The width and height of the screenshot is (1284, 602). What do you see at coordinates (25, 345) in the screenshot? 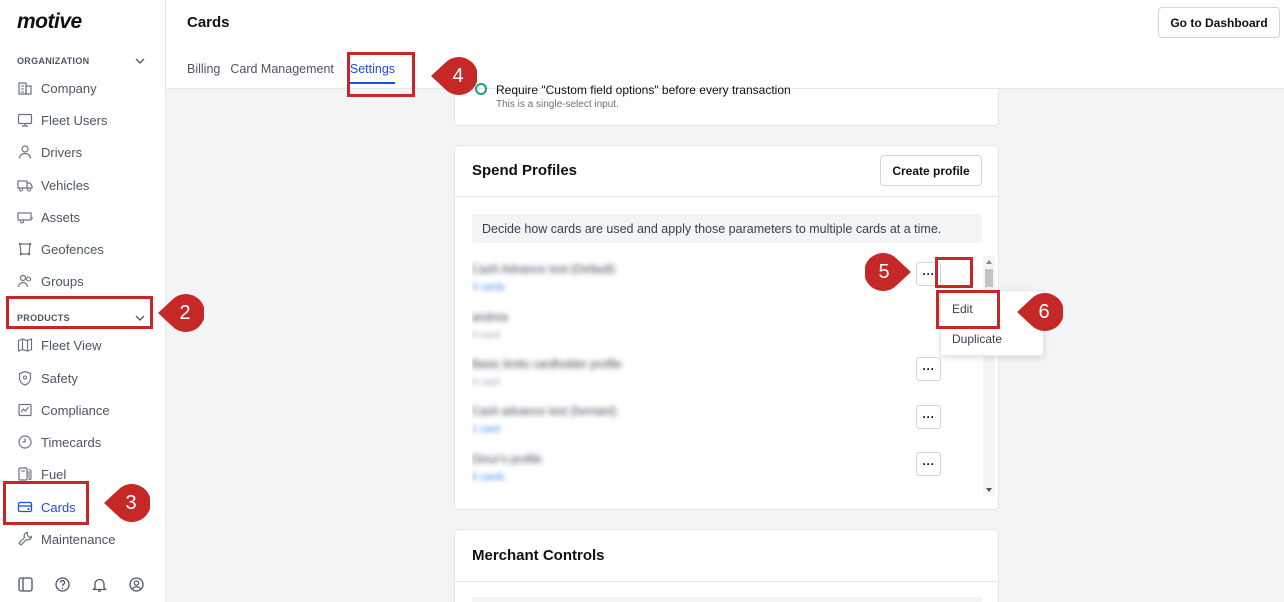
I see `map-icon` at bounding box center [25, 345].